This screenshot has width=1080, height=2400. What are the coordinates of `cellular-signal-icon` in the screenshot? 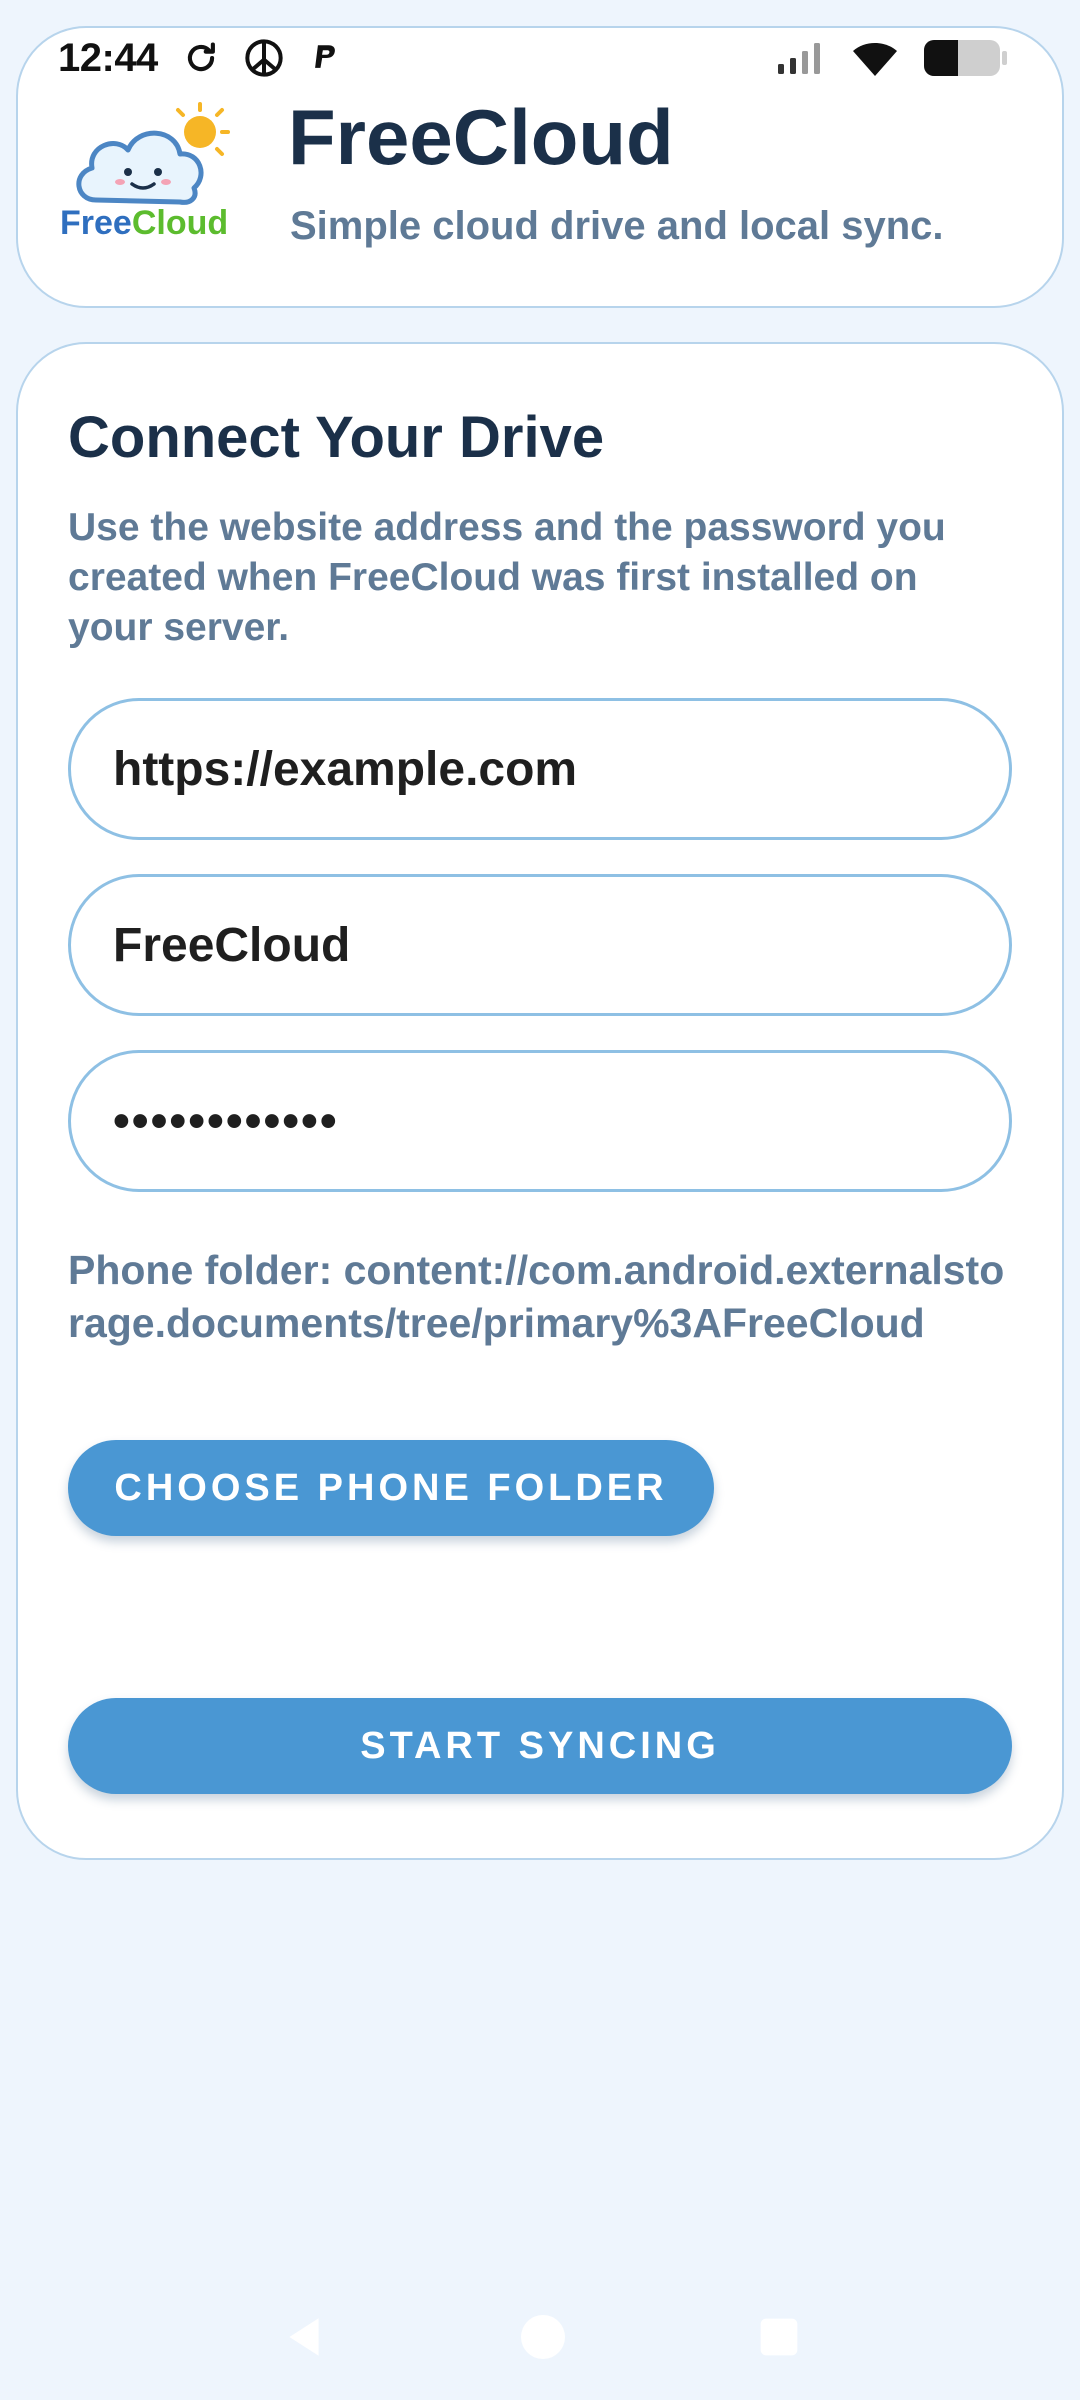 It's located at (799, 58).